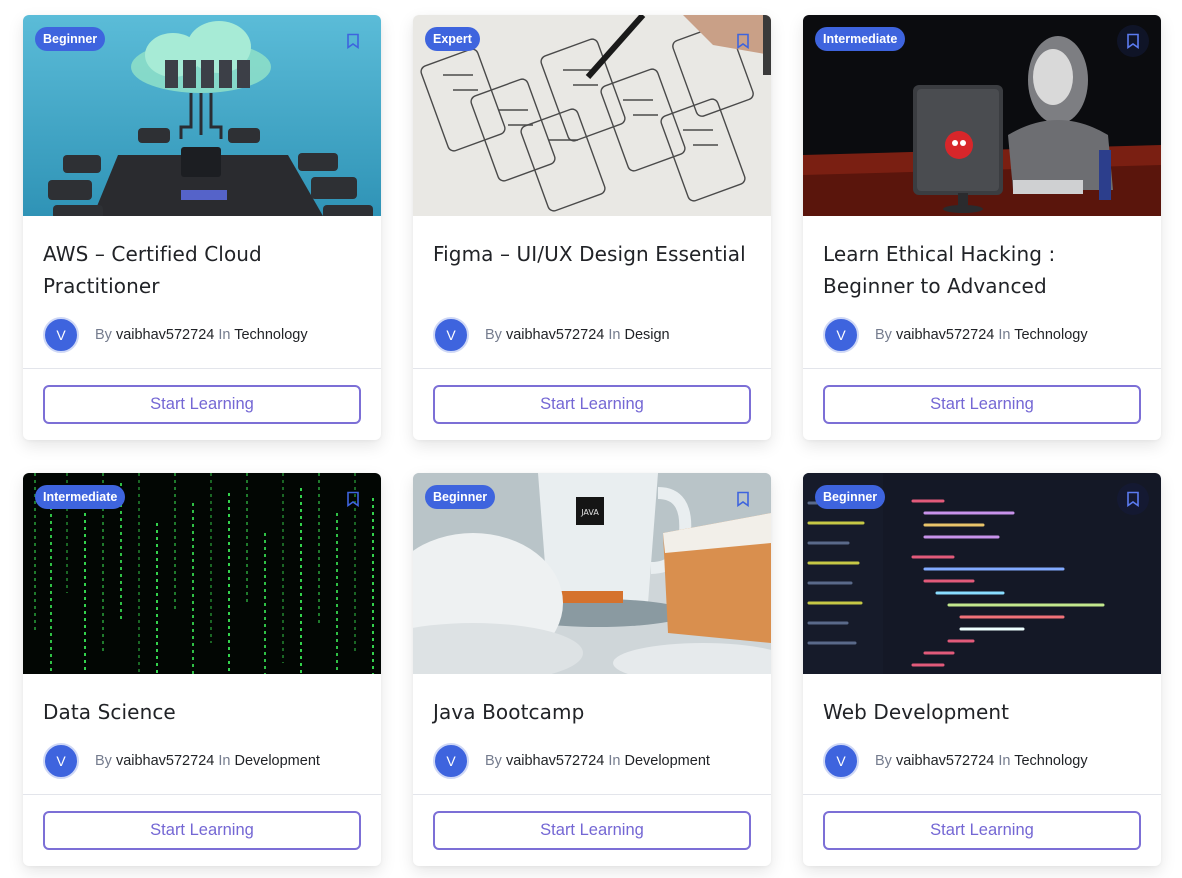 The height and width of the screenshot is (878, 1182). What do you see at coordinates (202, 712) in the screenshot?
I see `course-title: Data Science` at bounding box center [202, 712].